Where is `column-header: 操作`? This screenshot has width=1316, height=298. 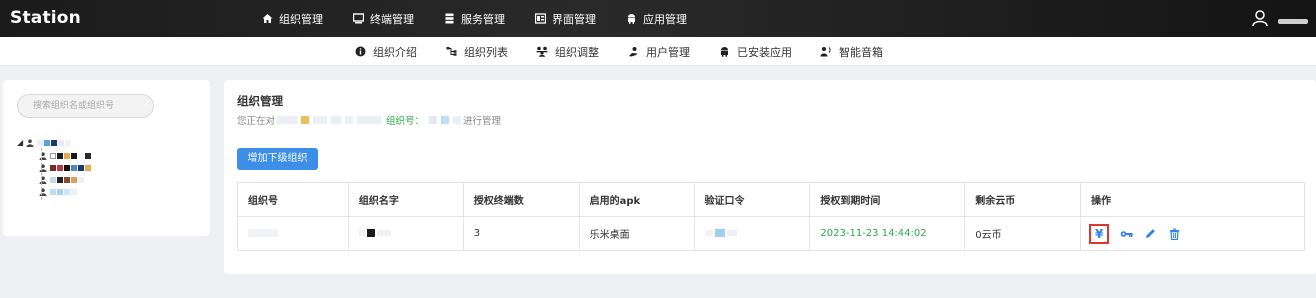
column-header: 操作 is located at coordinates (1192, 199).